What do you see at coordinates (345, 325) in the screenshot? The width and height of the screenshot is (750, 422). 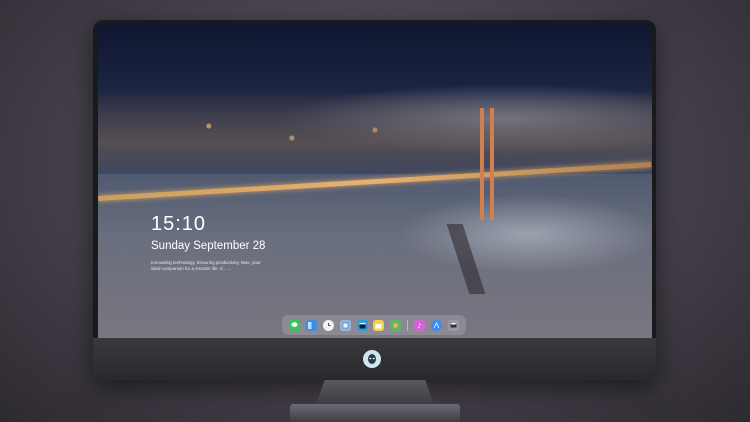 I see `preview-icon` at bounding box center [345, 325].